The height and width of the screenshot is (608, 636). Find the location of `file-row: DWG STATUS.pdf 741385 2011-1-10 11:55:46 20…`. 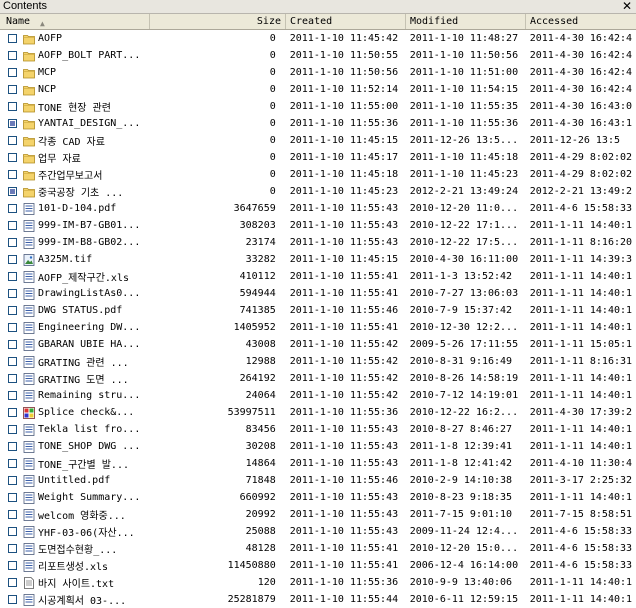

file-row: DWG STATUS.pdf 741385 2011-1-10 11:55:46 20… is located at coordinates (318, 310).